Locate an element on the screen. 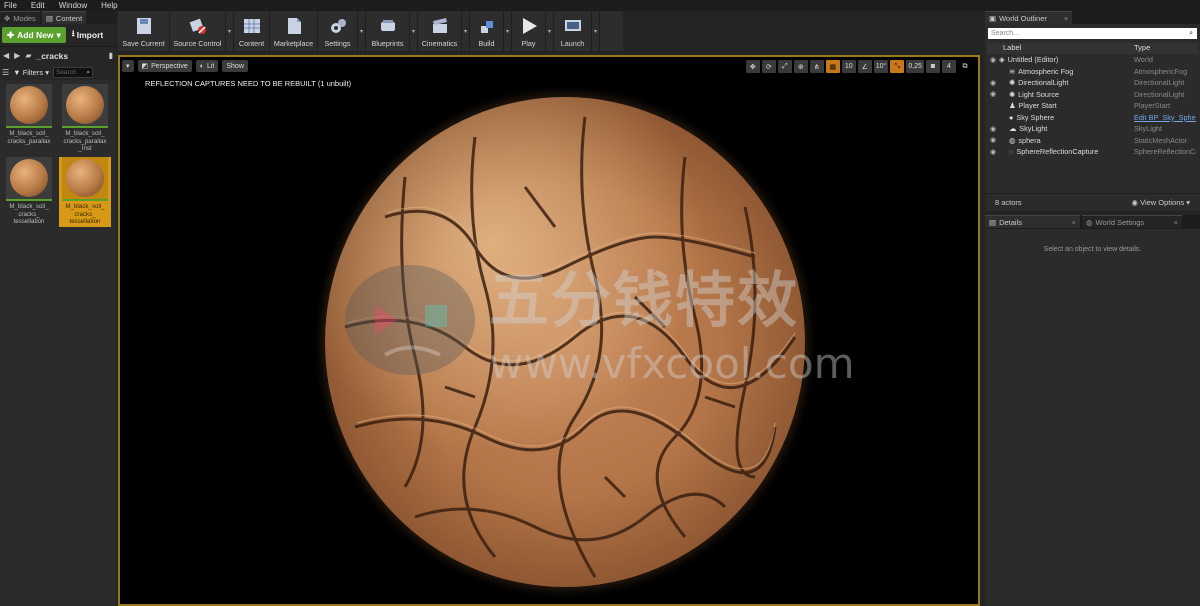 The image size is (1200, 606). rotation-snap-icon: ∠ is located at coordinates (864, 66).